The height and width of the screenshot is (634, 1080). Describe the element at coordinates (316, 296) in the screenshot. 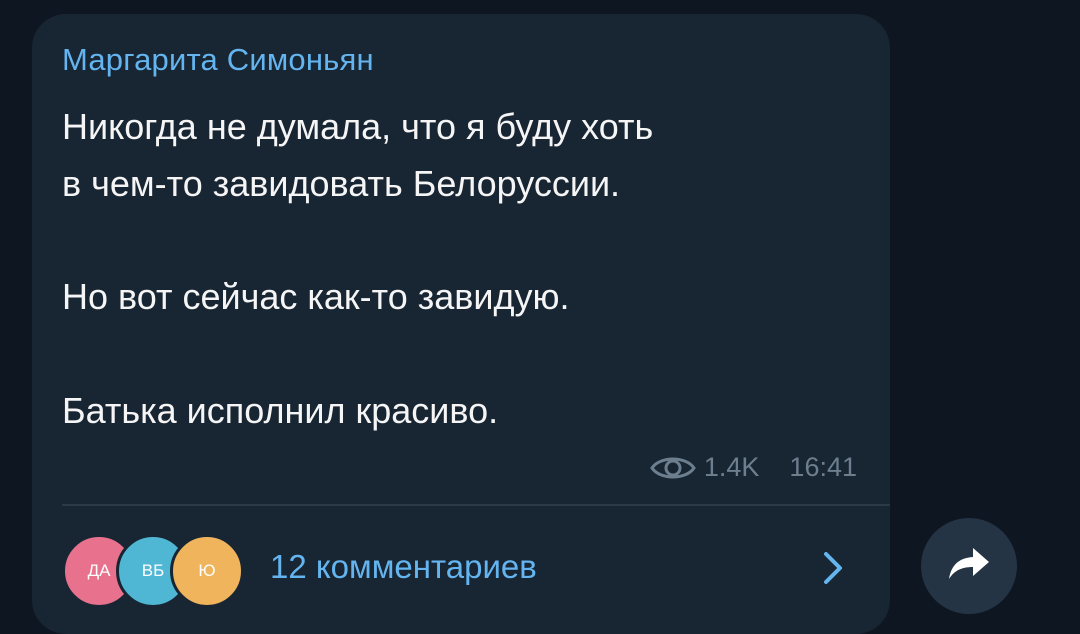

I see `message-text-line-3: Но вот сейчас как-то завидую.` at that location.